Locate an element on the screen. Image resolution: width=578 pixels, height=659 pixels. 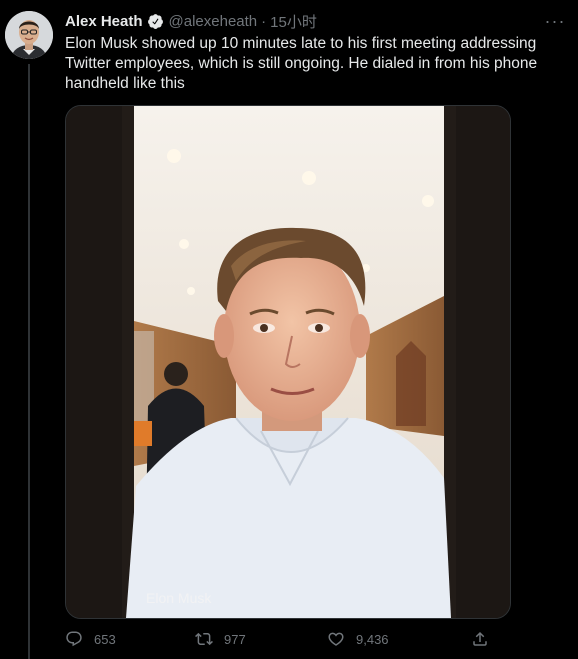
avatar-image is located at coordinates (29, 35).